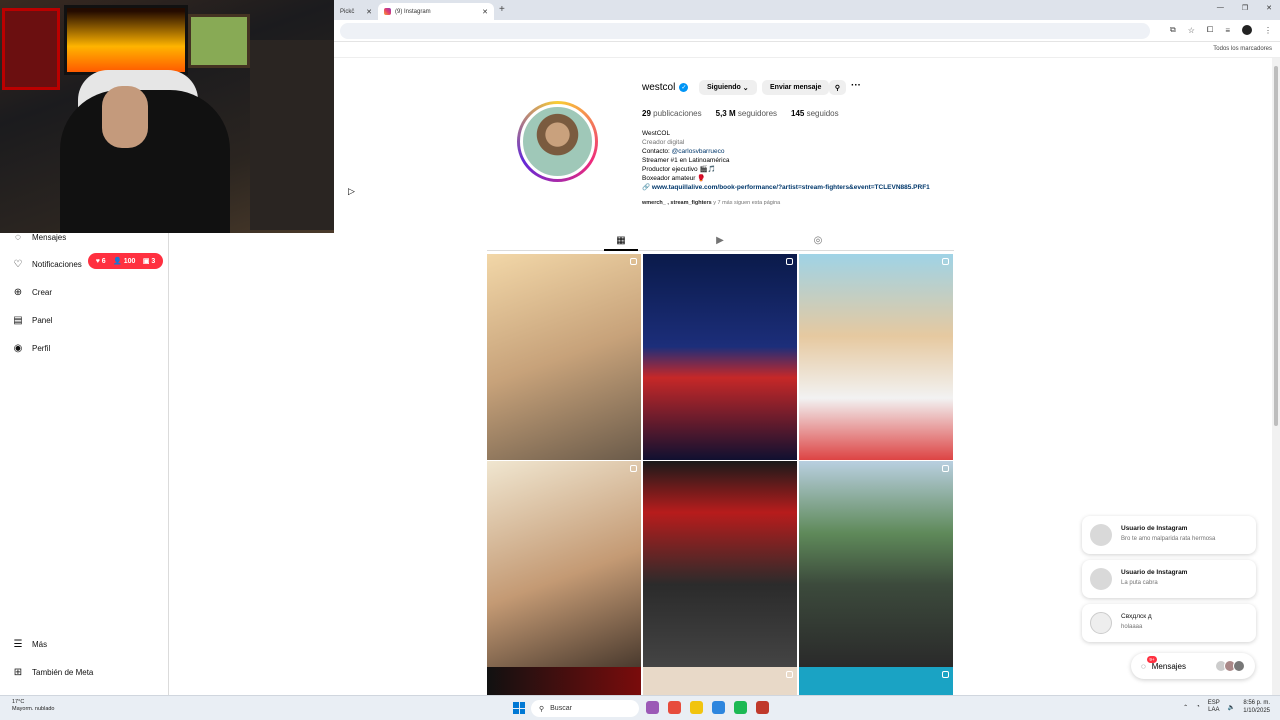 The image size is (1280, 720). What do you see at coordinates (674, 707) in the screenshot?
I see `chrome-icon` at bounding box center [674, 707].